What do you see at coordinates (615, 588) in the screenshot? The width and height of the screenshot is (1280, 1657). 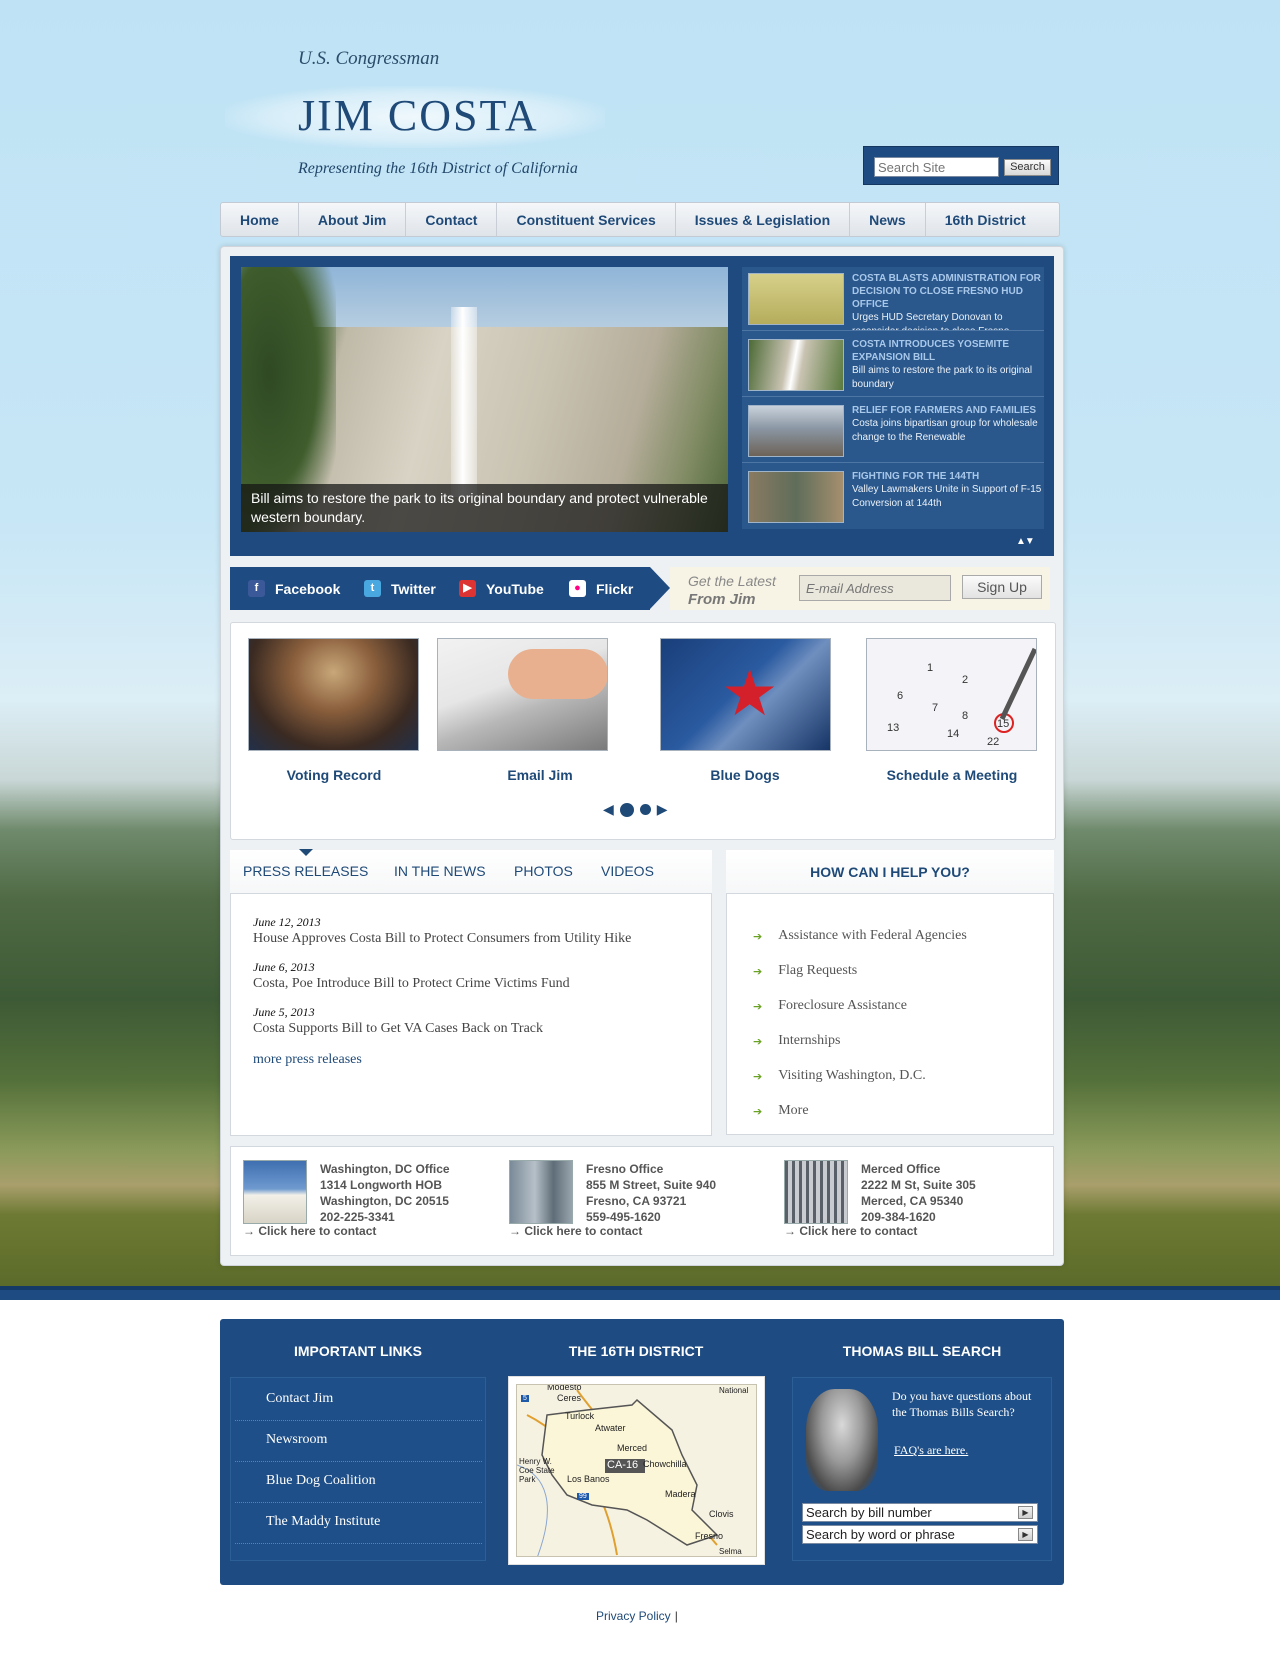 I see `flickr-label: Flickr` at bounding box center [615, 588].